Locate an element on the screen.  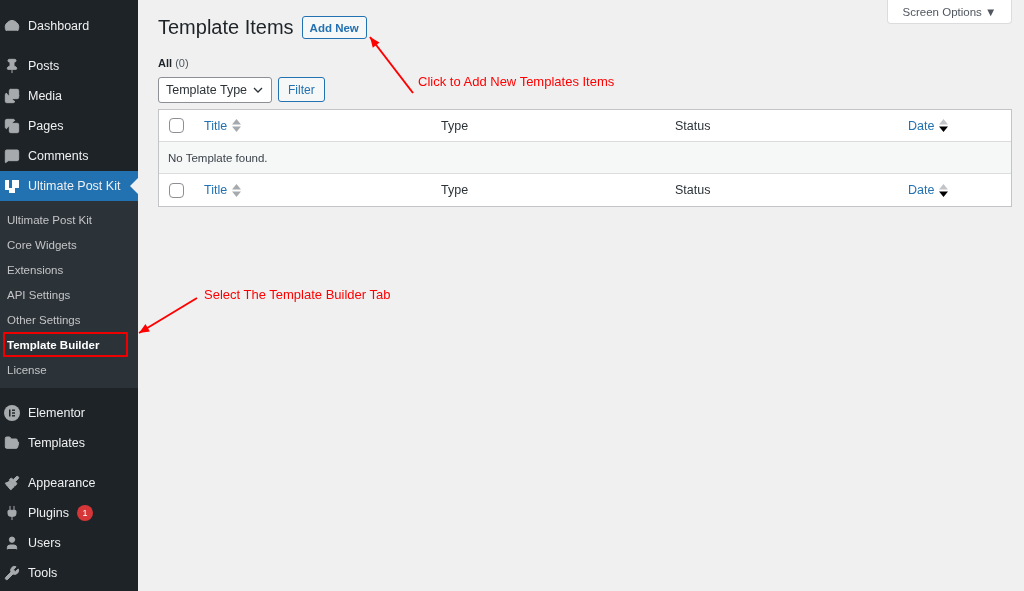
images-icon is located at coordinates (12, 96).